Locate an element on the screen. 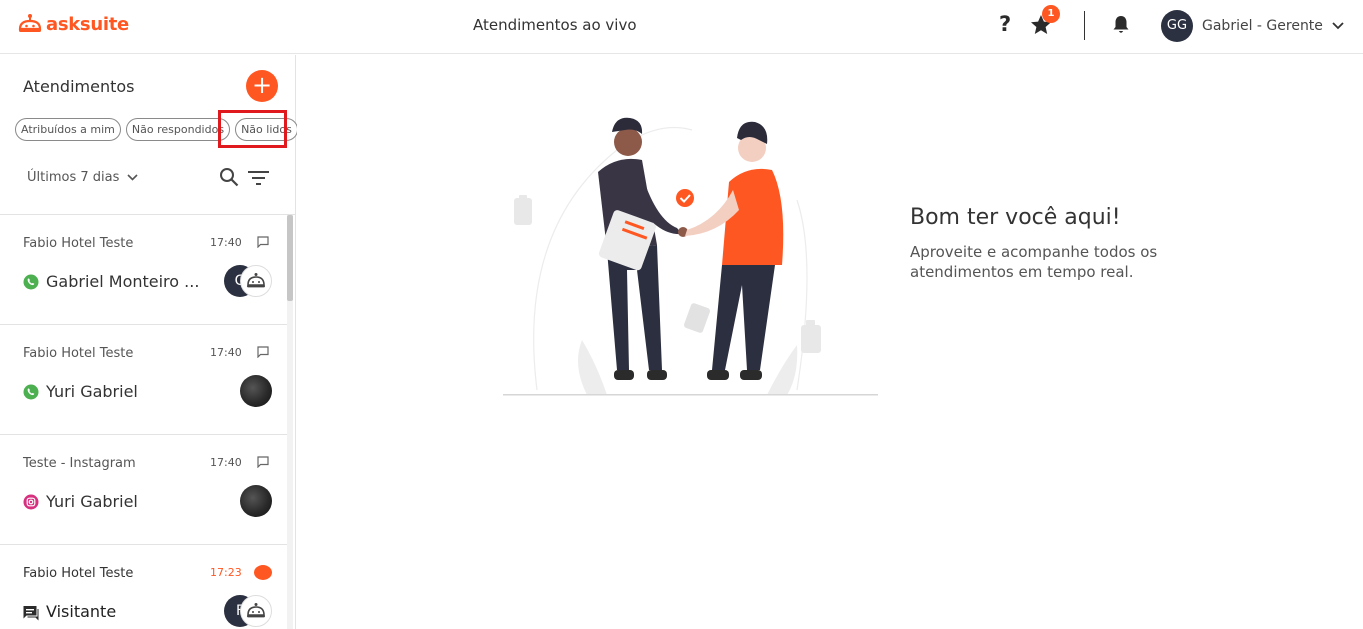  search-icon is located at coordinates (229, 177).